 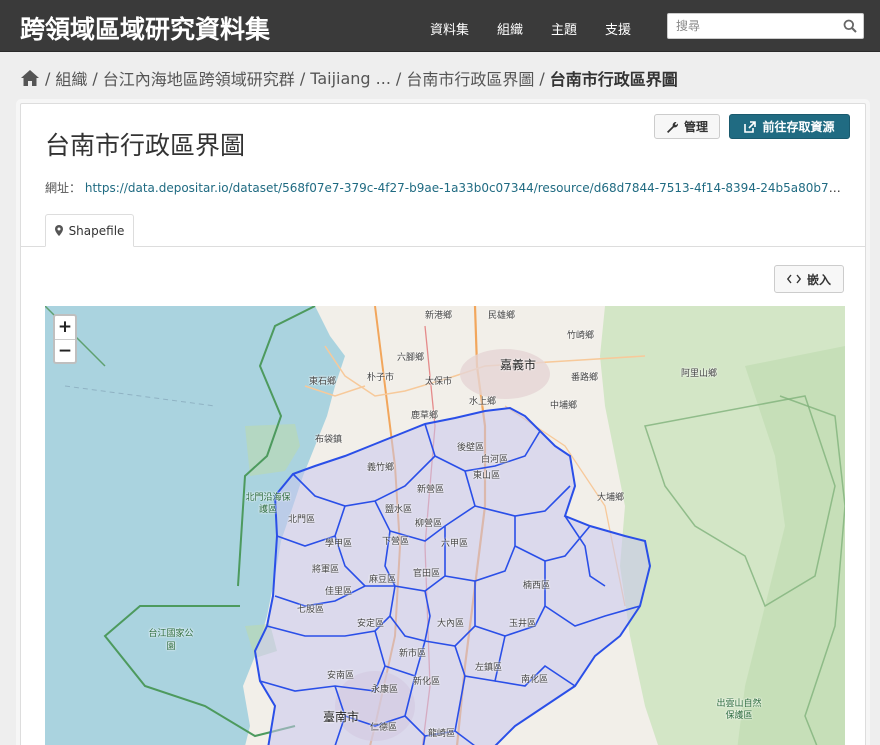 What do you see at coordinates (65, 327) in the screenshot?
I see `zoom-in-button: +` at bounding box center [65, 327].